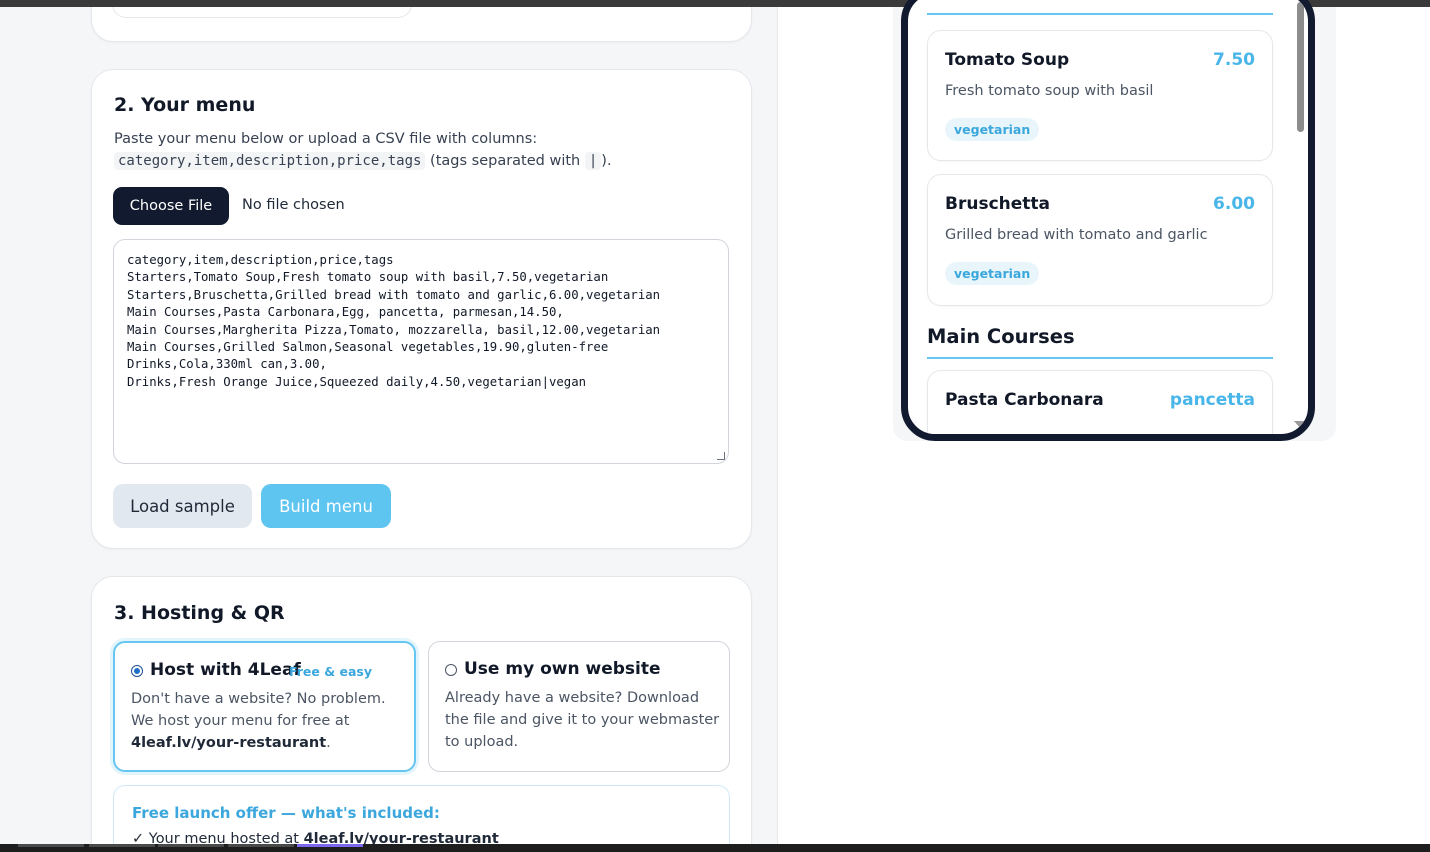  What do you see at coordinates (326, 506) in the screenshot?
I see `build-menu-button: Build menu` at bounding box center [326, 506].